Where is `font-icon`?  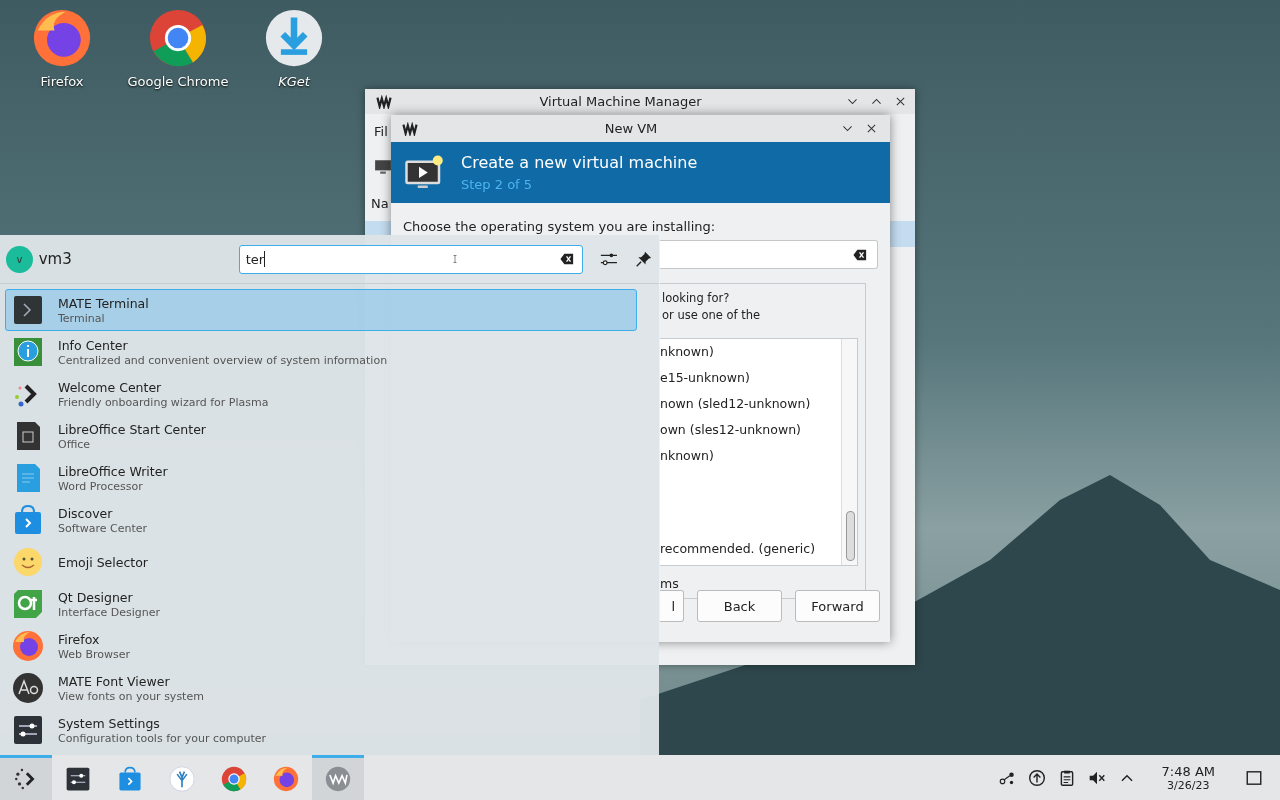
font-icon is located at coordinates (28, 688).